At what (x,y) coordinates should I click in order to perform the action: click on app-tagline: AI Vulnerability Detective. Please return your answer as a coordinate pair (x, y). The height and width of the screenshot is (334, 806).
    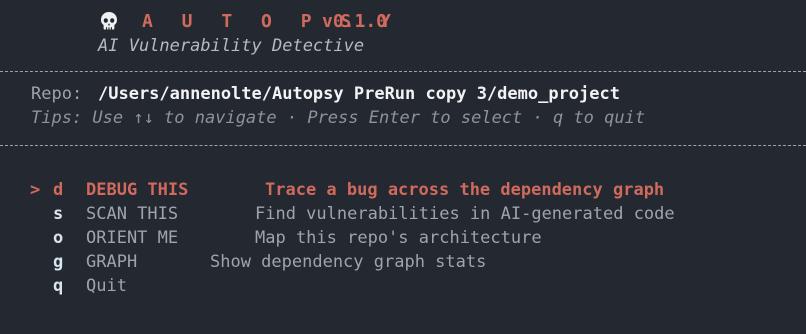
    Looking at the image, I should click on (231, 46).